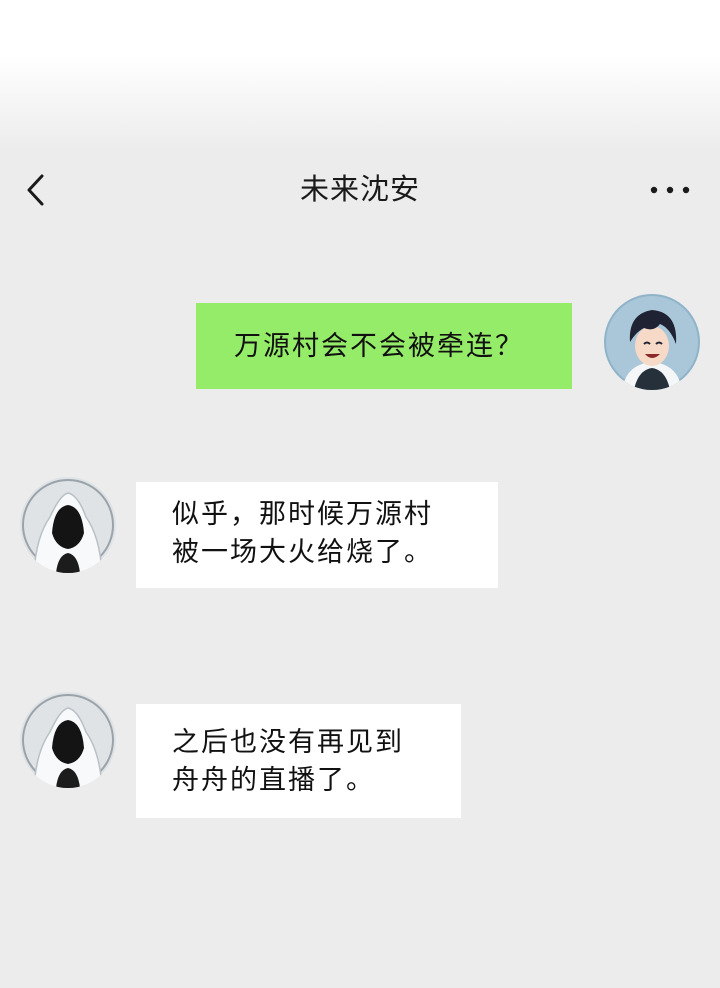  I want to click on message-bubble-outgoing: 万源村会不会被牵连？, so click(384, 346).